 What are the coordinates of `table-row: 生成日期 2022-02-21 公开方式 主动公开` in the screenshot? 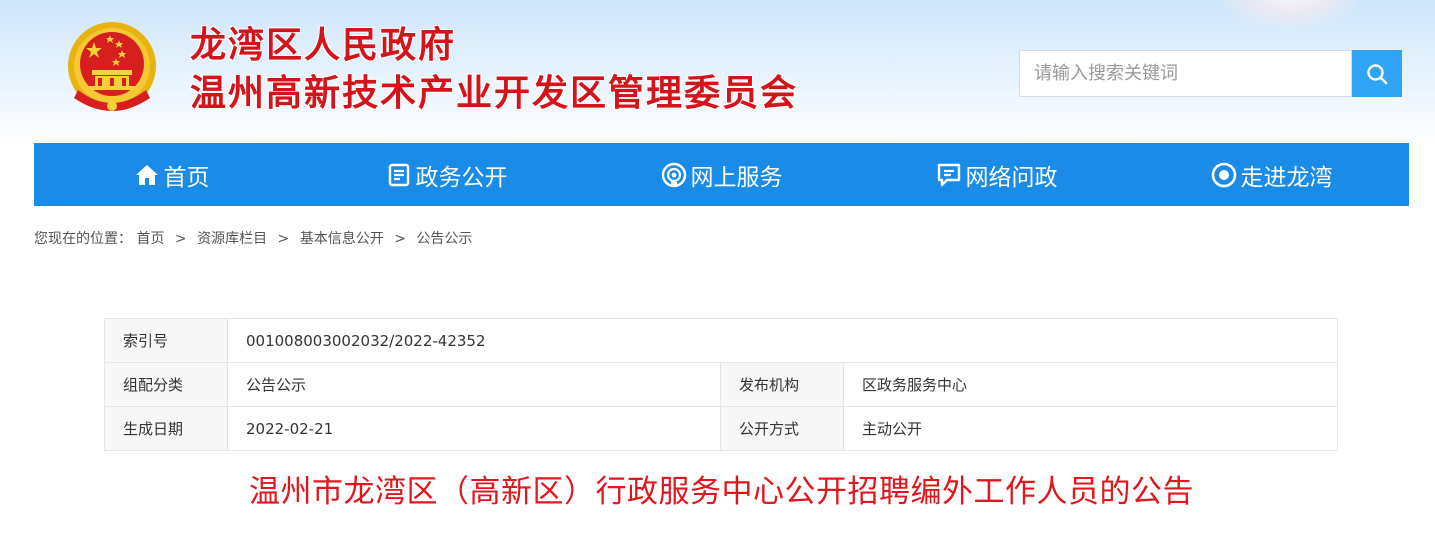 It's located at (721, 428).